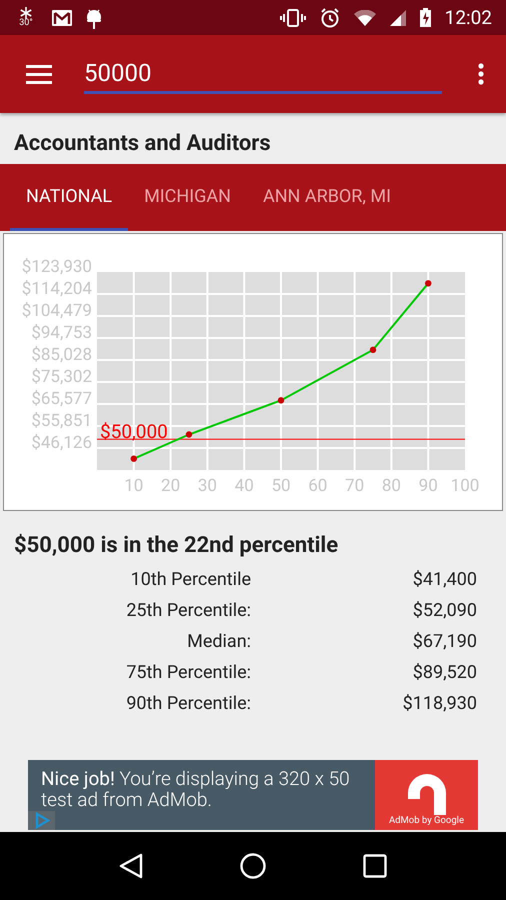 This screenshot has height=900, width=506. What do you see at coordinates (330, 18) in the screenshot?
I see `alarm-icon` at bounding box center [330, 18].